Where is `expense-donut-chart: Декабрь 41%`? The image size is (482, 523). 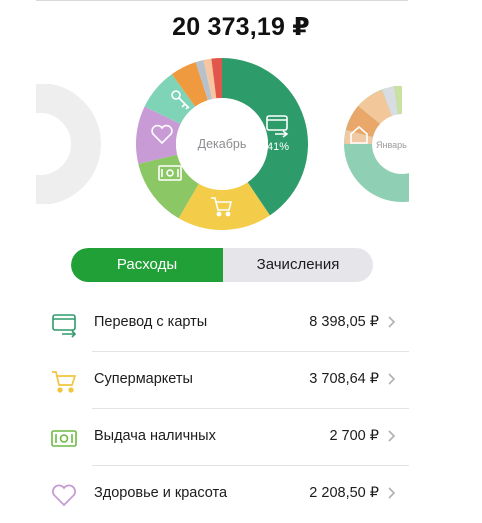
expense-donut-chart: Декабрь 41% is located at coordinates (222, 144).